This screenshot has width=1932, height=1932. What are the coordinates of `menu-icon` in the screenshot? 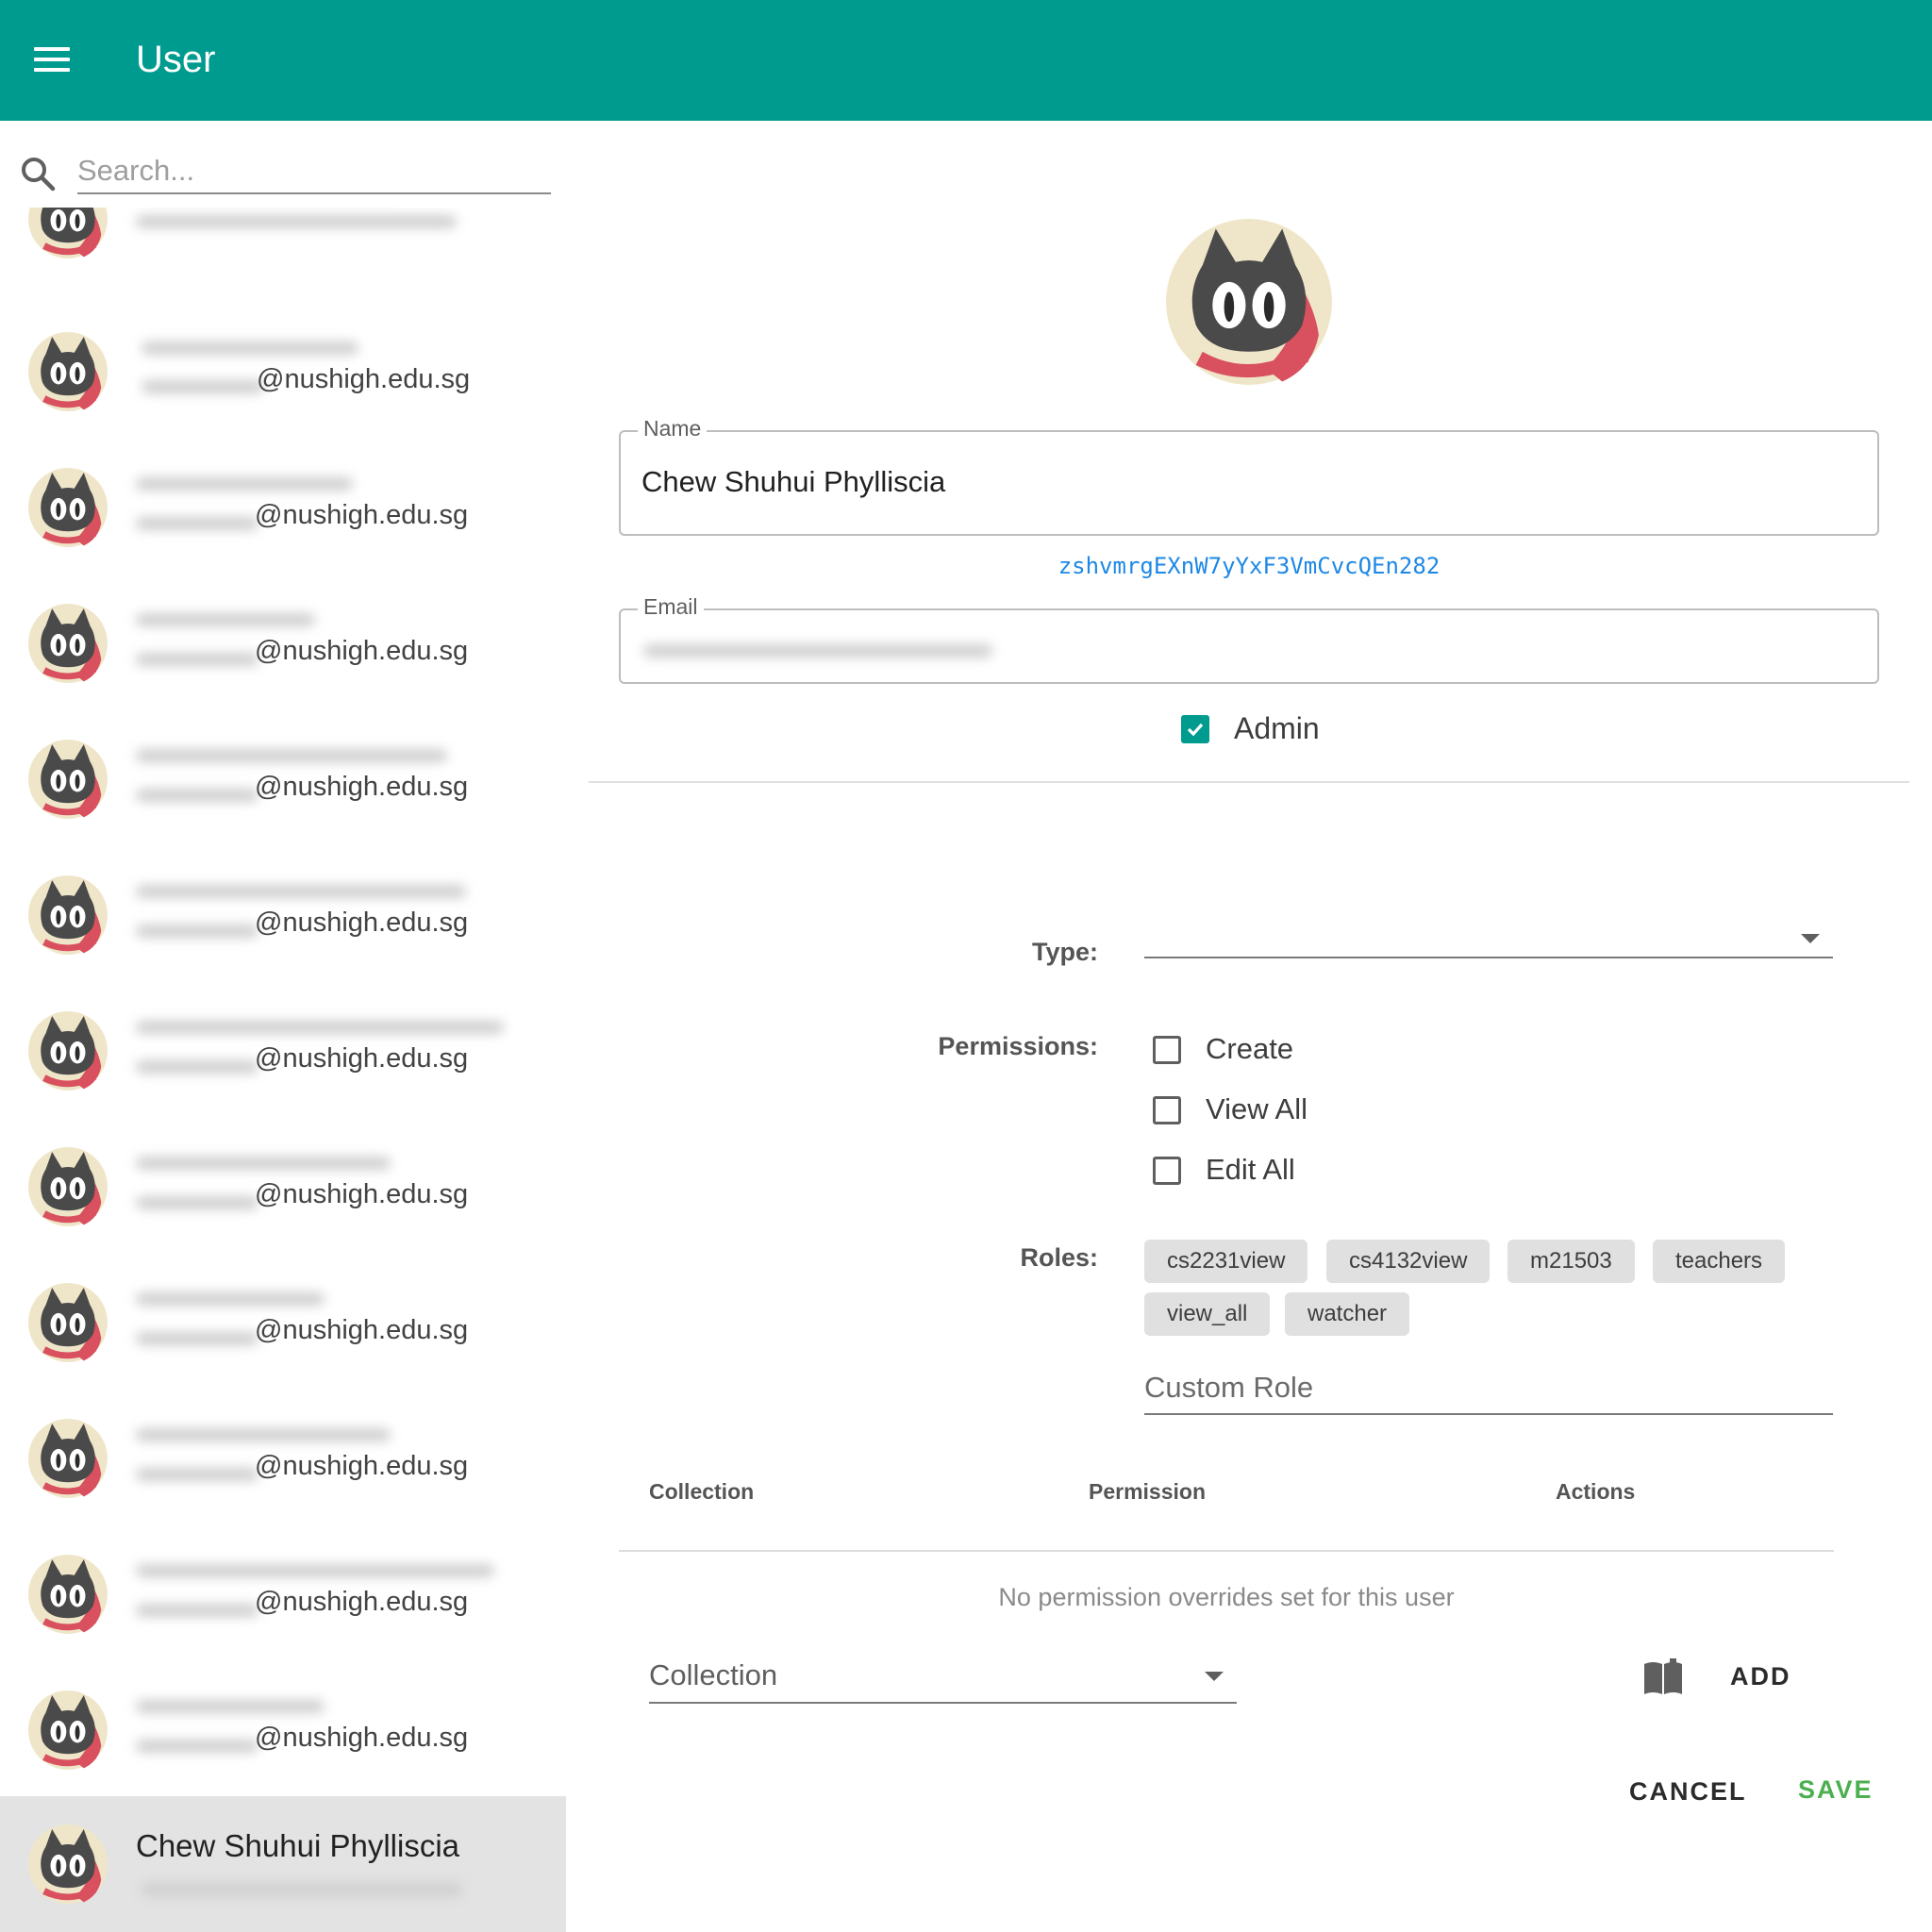 It's located at (52, 59).